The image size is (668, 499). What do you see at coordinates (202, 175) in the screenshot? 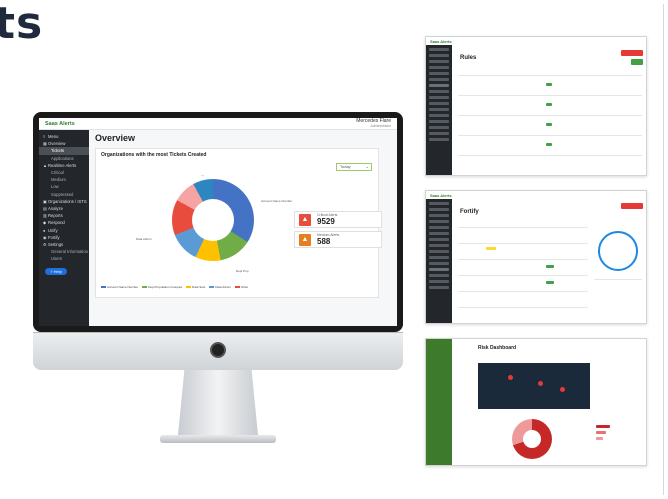
I see `donut-label: —` at bounding box center [202, 175].